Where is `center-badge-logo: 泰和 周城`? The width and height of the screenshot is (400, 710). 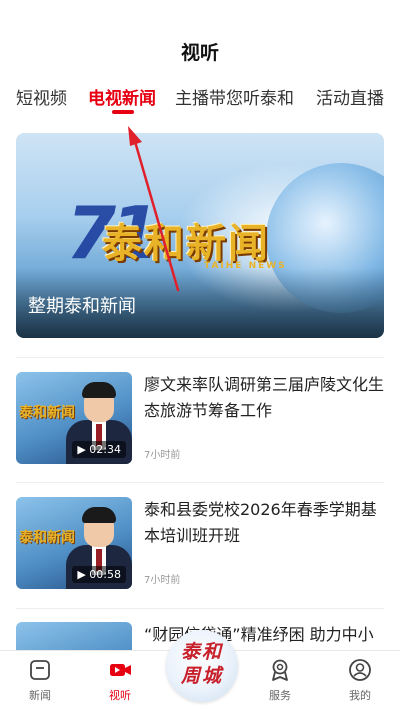
center-badge-logo: 泰和 周城 is located at coordinates (202, 664).